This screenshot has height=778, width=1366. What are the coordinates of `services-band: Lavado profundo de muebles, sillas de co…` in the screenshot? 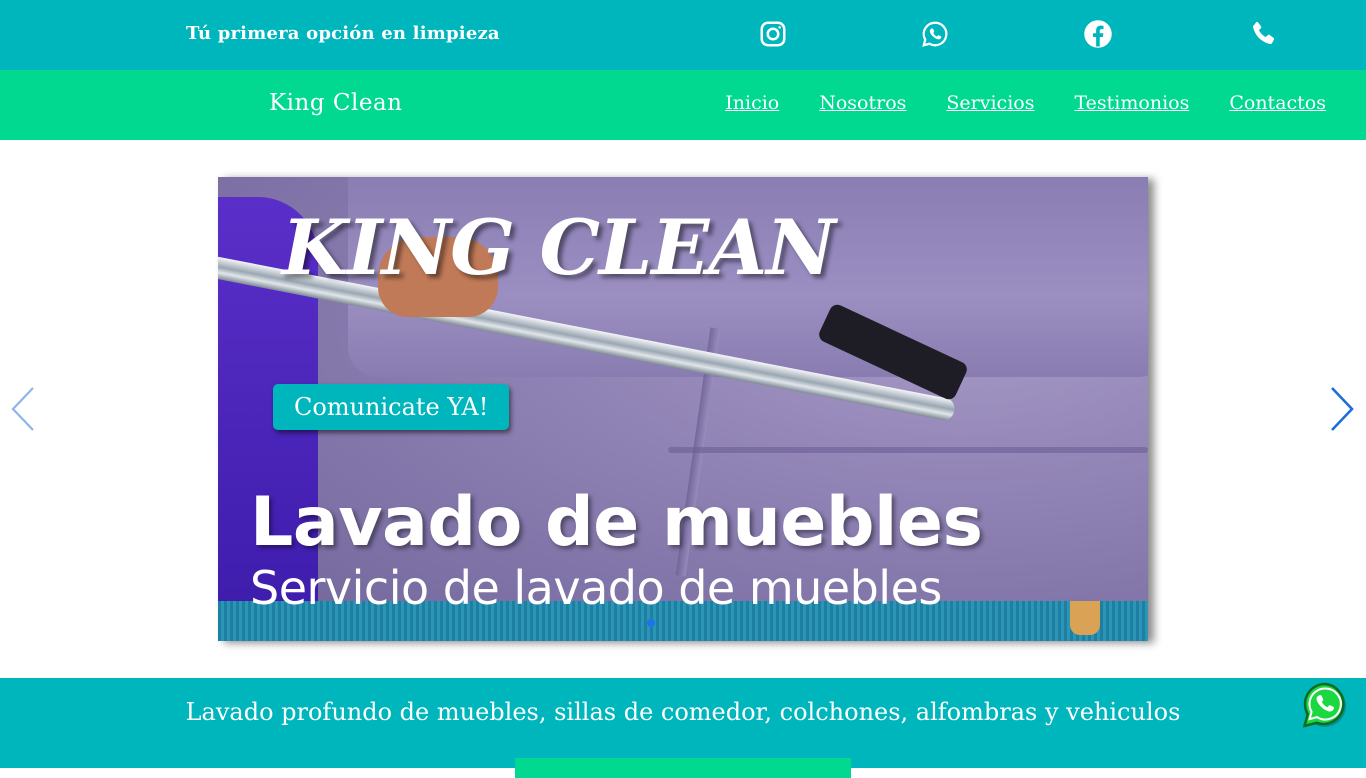 It's located at (683, 728).